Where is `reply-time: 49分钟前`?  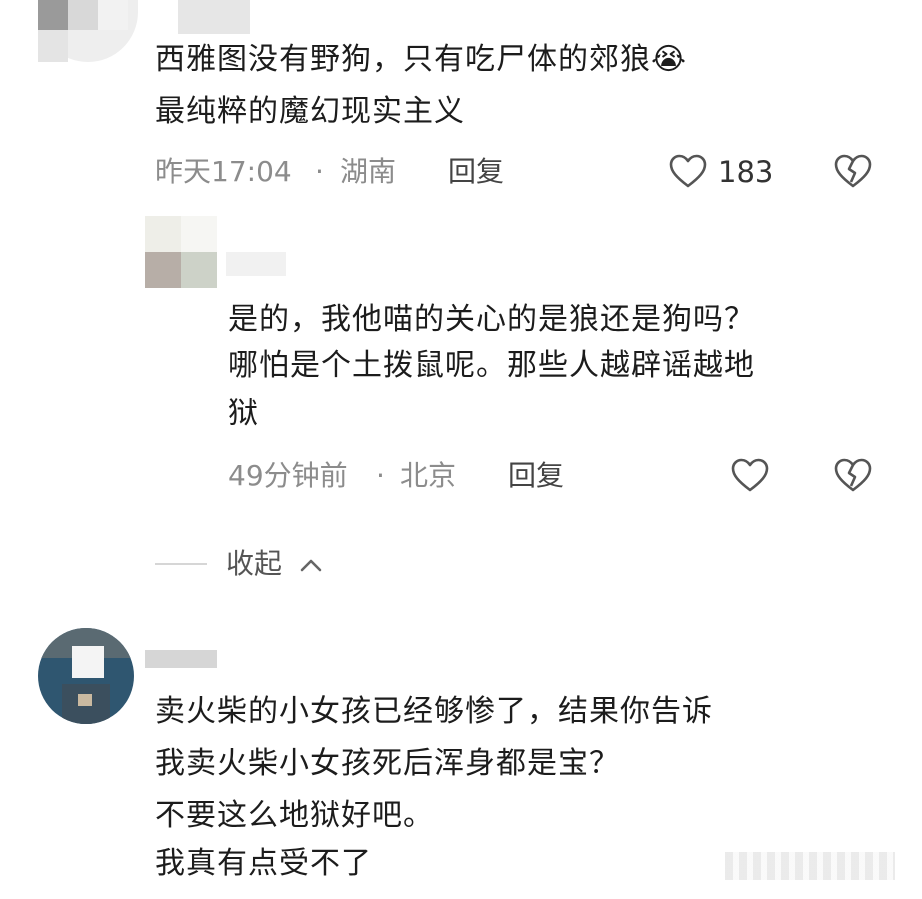 reply-time: 49分钟前 is located at coordinates (288, 475).